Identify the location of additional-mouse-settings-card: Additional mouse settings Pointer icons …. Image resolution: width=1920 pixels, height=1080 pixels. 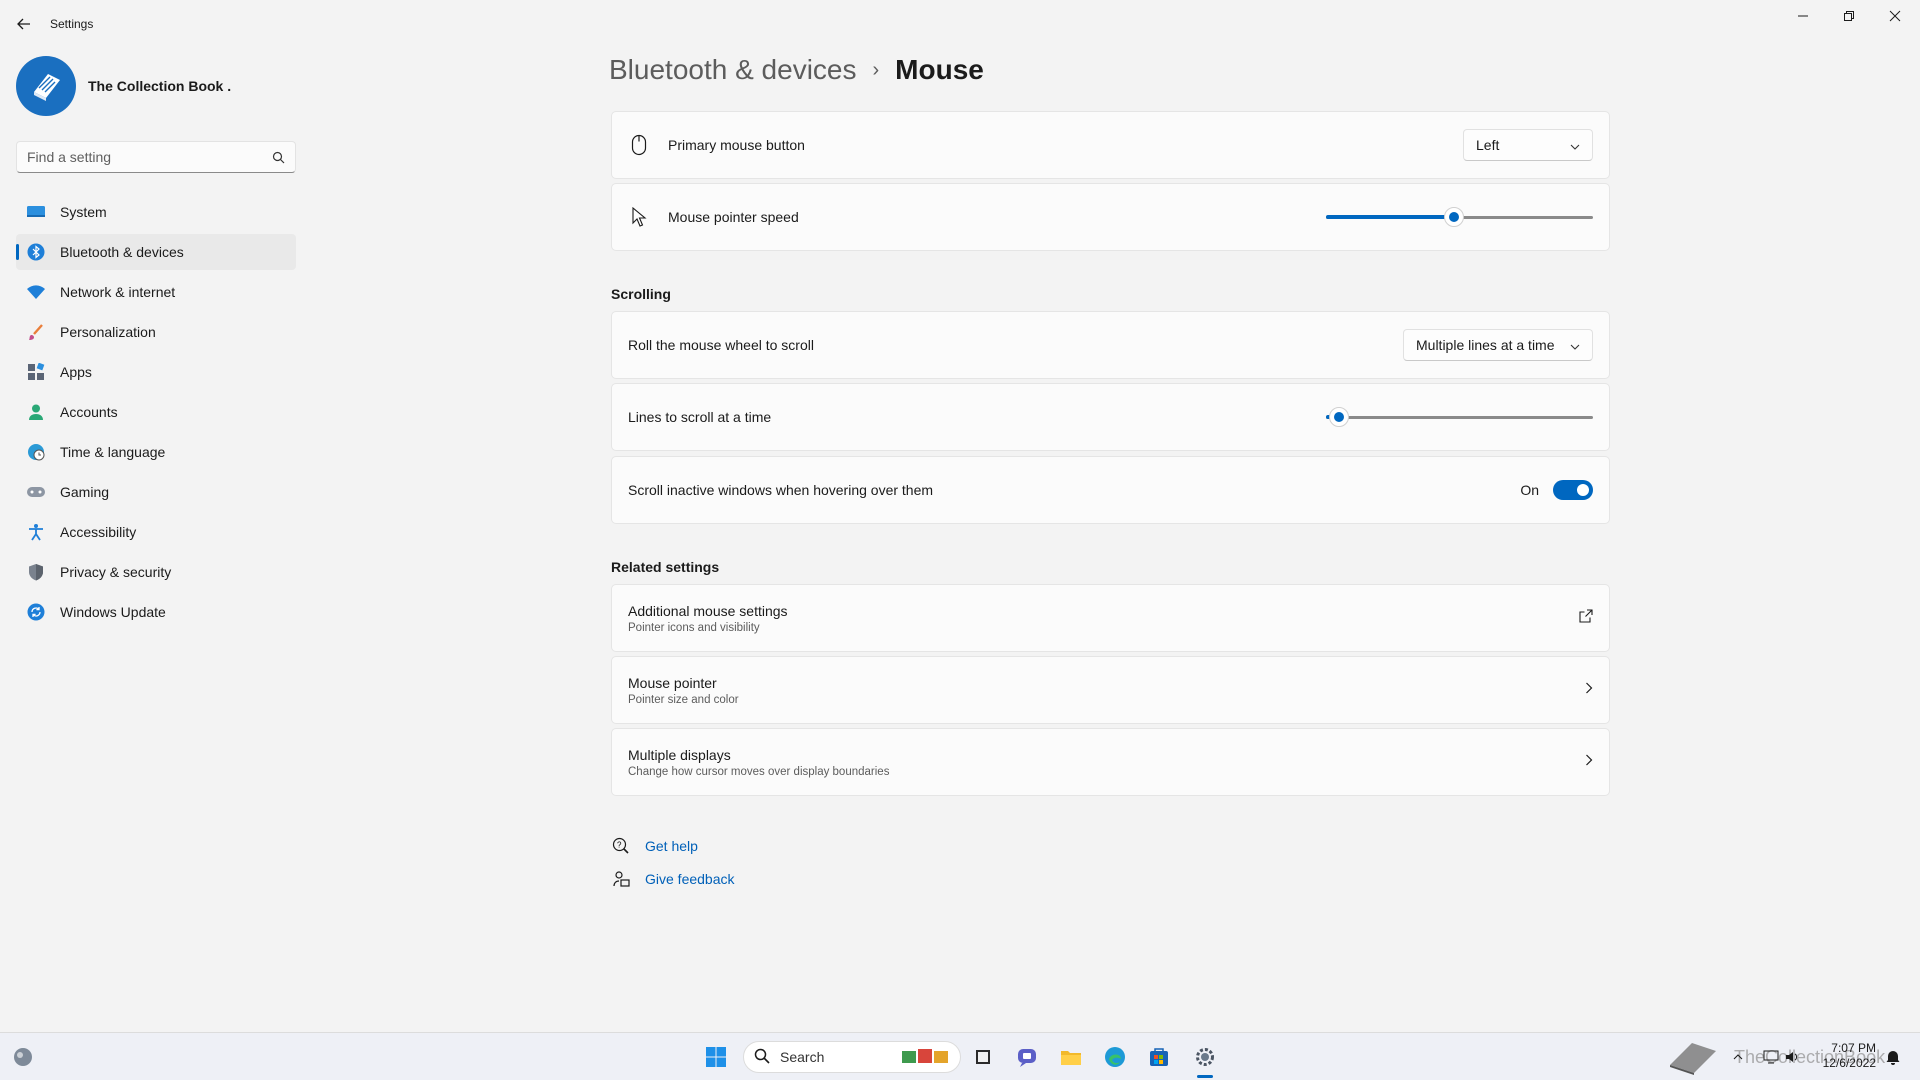
(1110, 618).